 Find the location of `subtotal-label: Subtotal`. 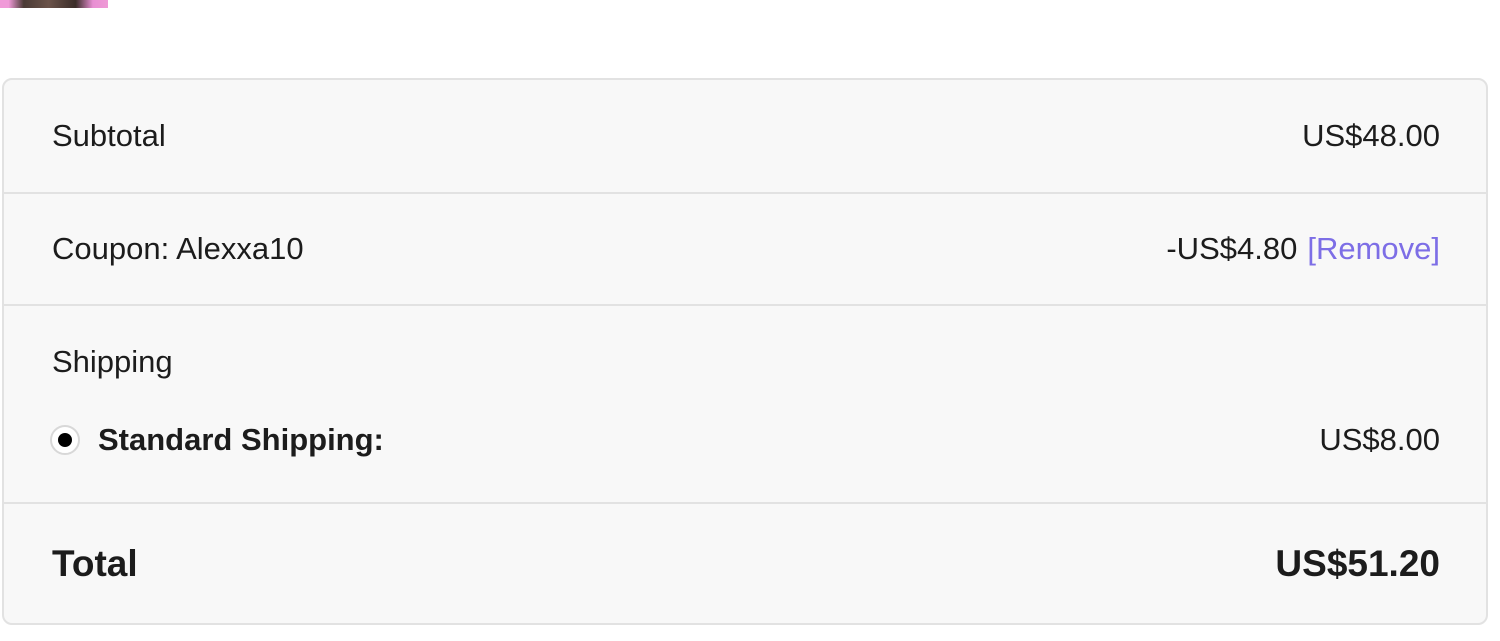

subtotal-label: Subtotal is located at coordinates (109, 135).